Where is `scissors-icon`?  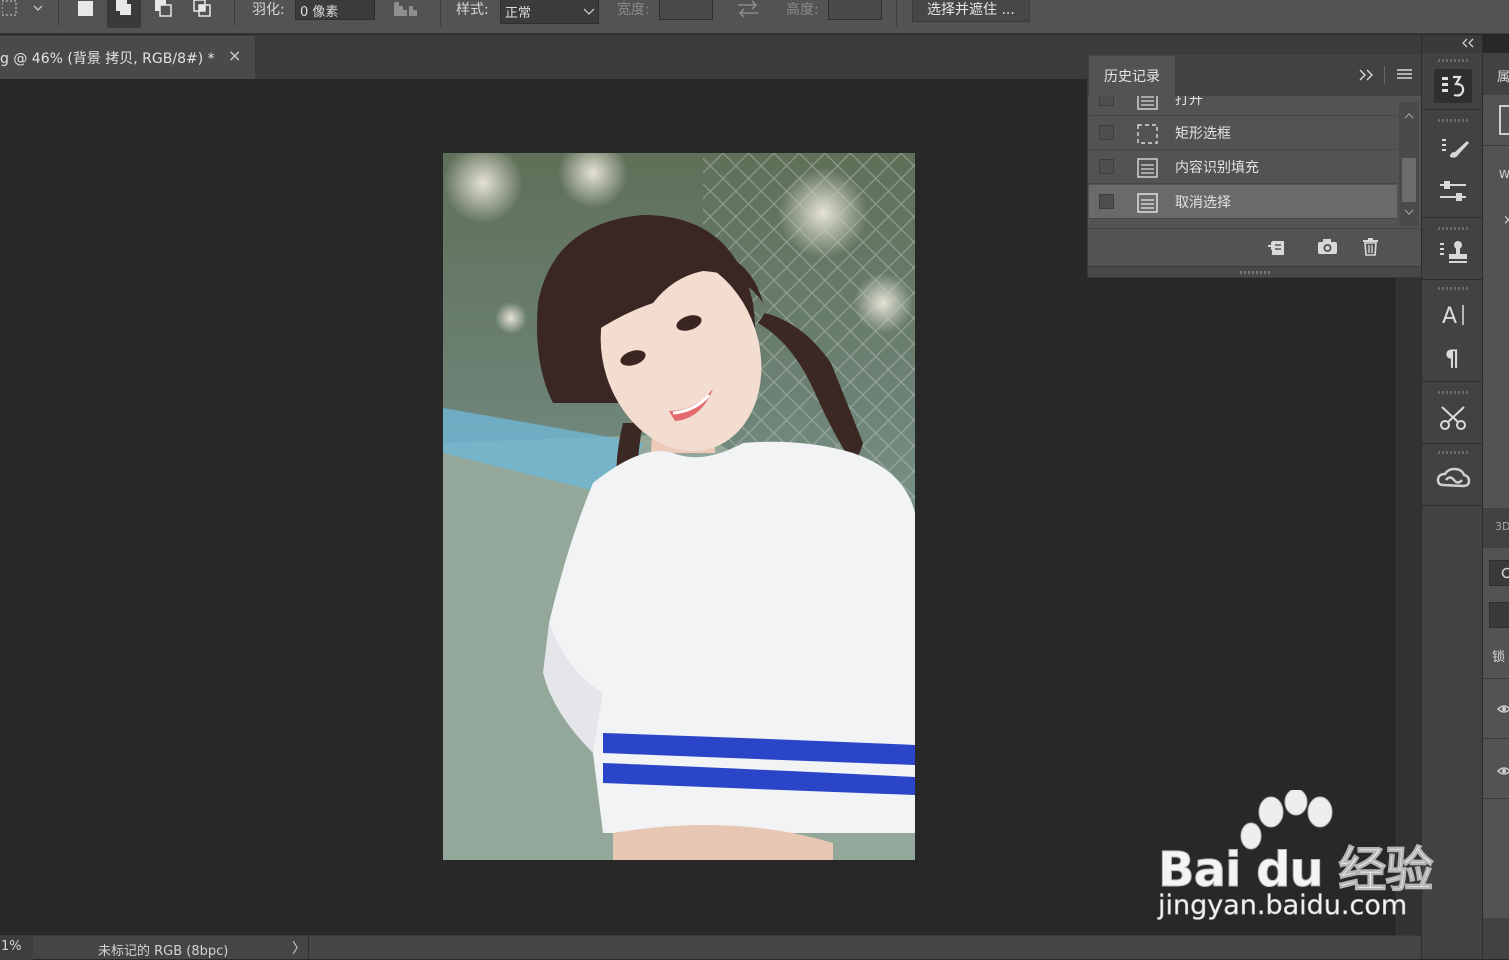 scissors-icon is located at coordinates (1453, 418).